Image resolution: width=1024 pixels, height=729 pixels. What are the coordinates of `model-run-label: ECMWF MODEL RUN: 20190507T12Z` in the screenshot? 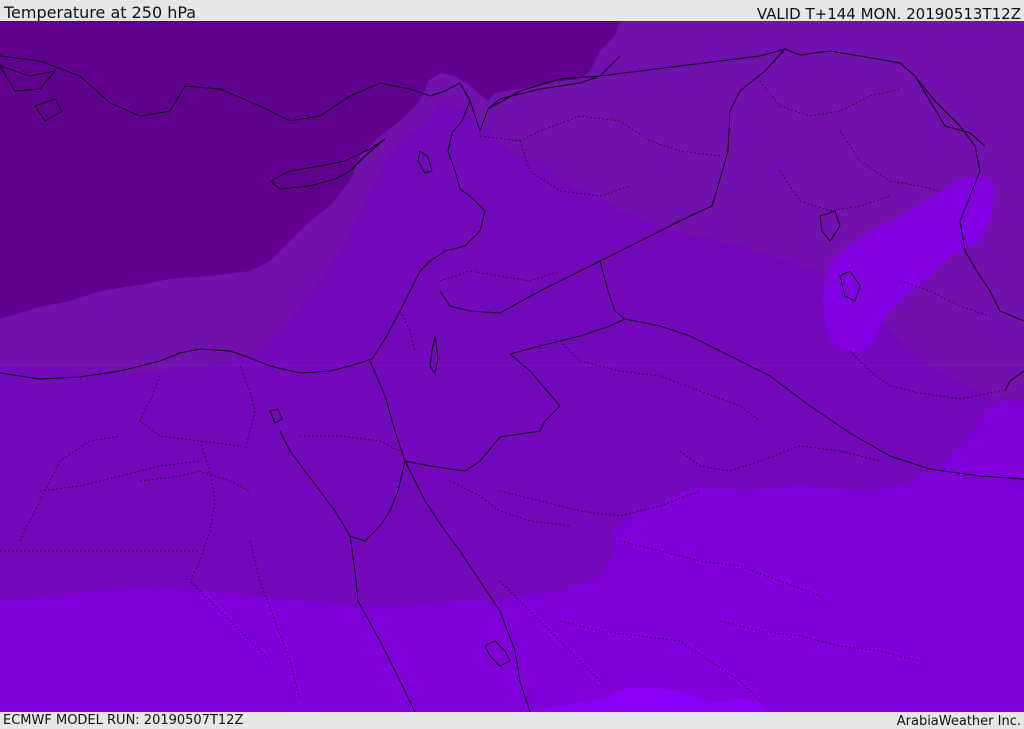 It's located at (123, 720).